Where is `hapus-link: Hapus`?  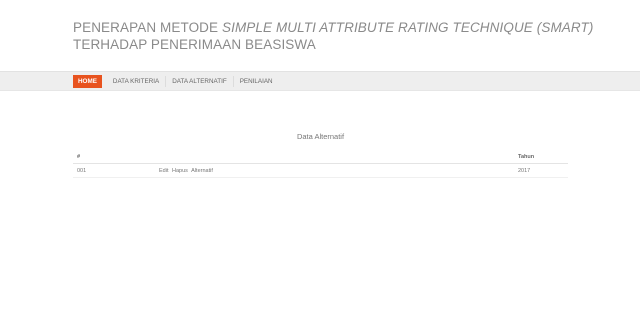 hapus-link: Hapus is located at coordinates (180, 171).